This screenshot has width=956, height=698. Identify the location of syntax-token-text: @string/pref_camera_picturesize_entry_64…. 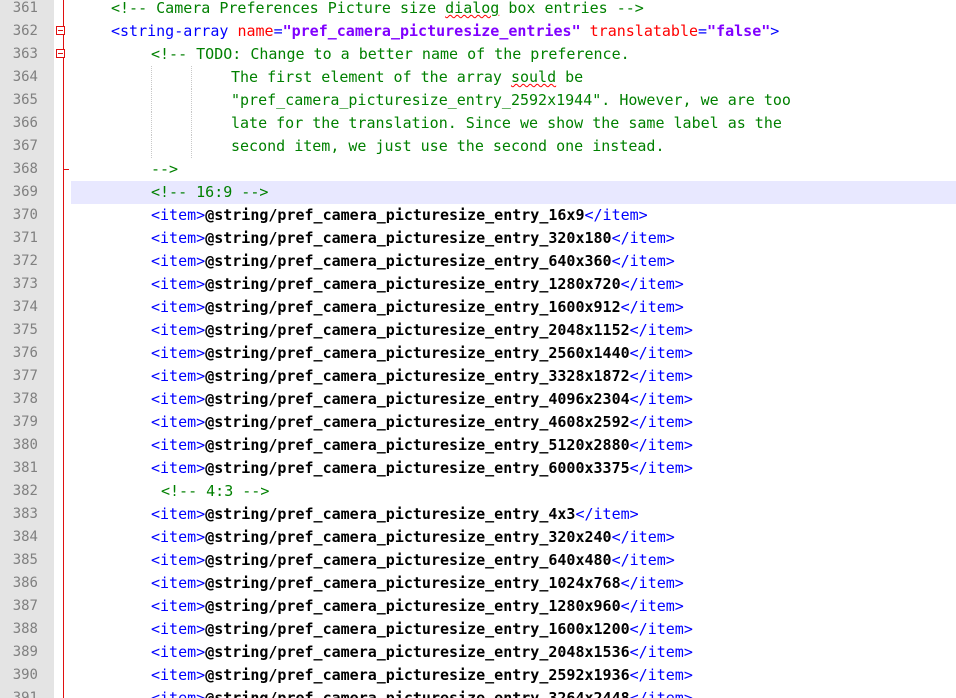
(408, 261).